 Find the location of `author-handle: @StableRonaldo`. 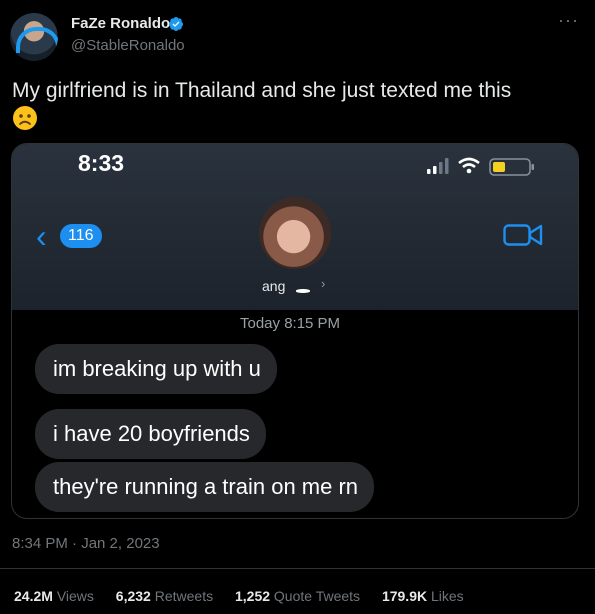

author-handle: @StableRonaldo is located at coordinates (128, 45).